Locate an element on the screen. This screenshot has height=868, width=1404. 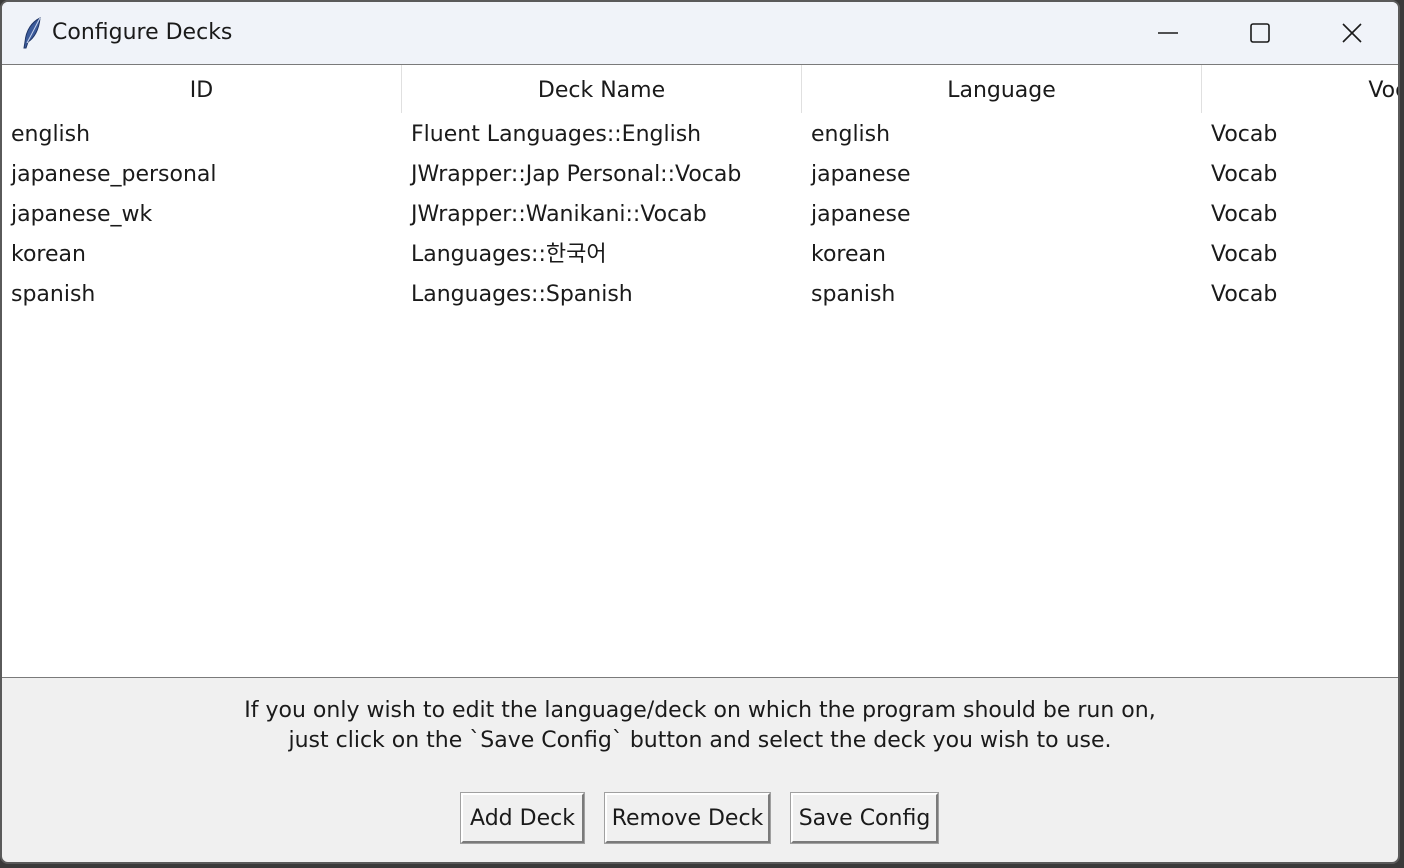
save-config-button: Save Config is located at coordinates (864, 818).